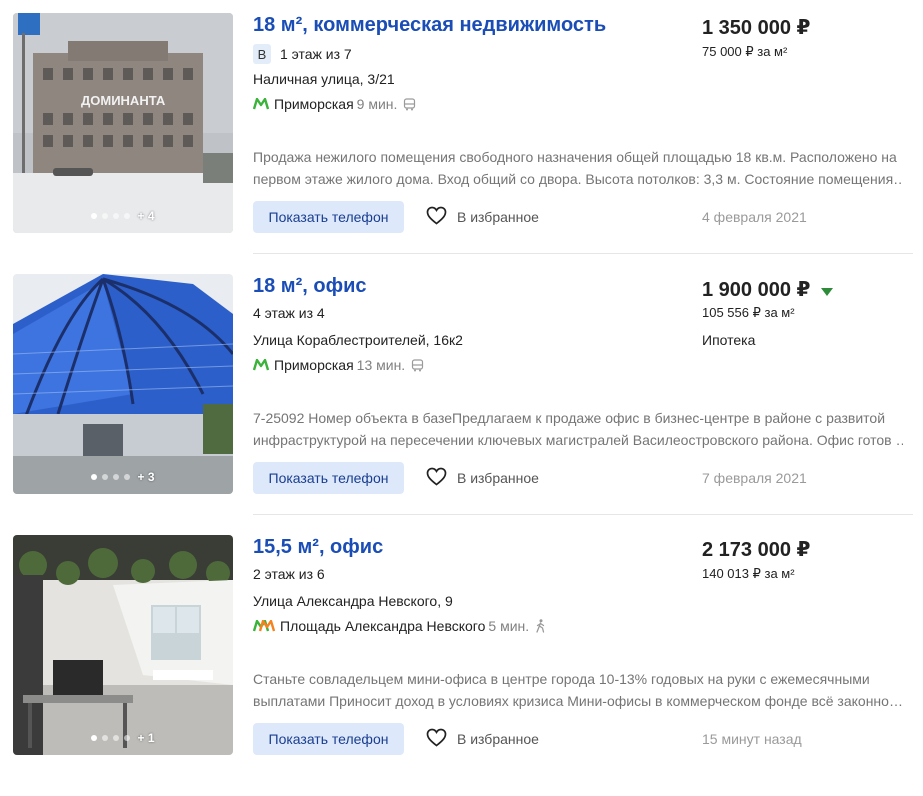 The image size is (923, 796). Describe the element at coordinates (324, 79) in the screenshot. I see `address: Наличная улица, 3/21` at that location.